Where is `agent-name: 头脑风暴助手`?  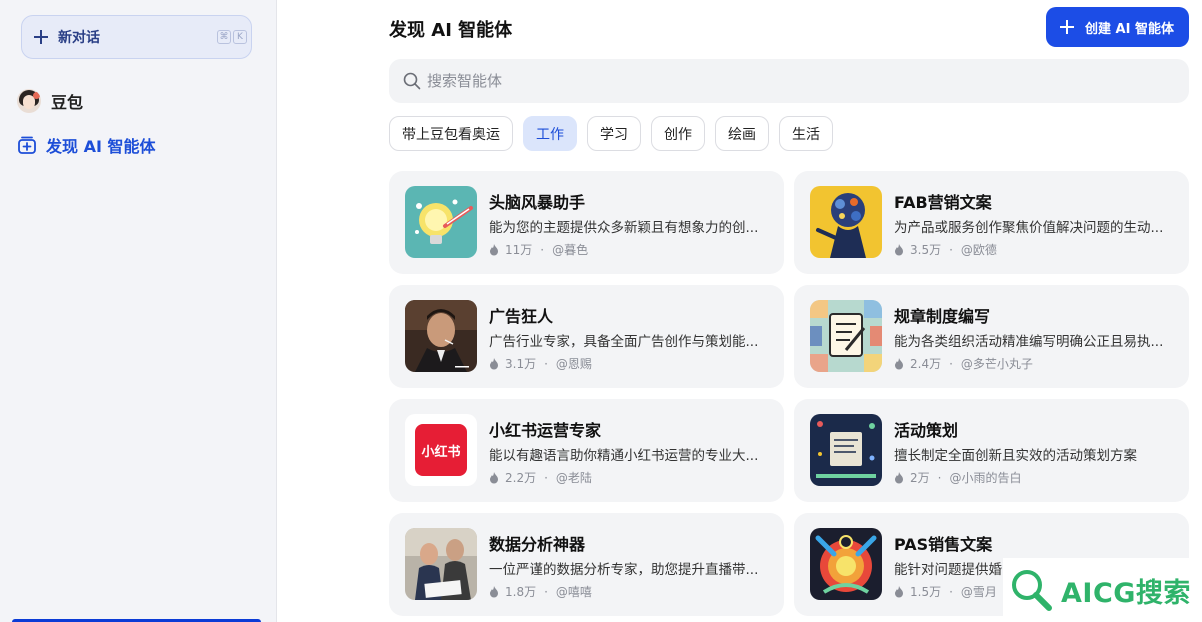 agent-name: 头脑风暴助手 is located at coordinates (537, 202).